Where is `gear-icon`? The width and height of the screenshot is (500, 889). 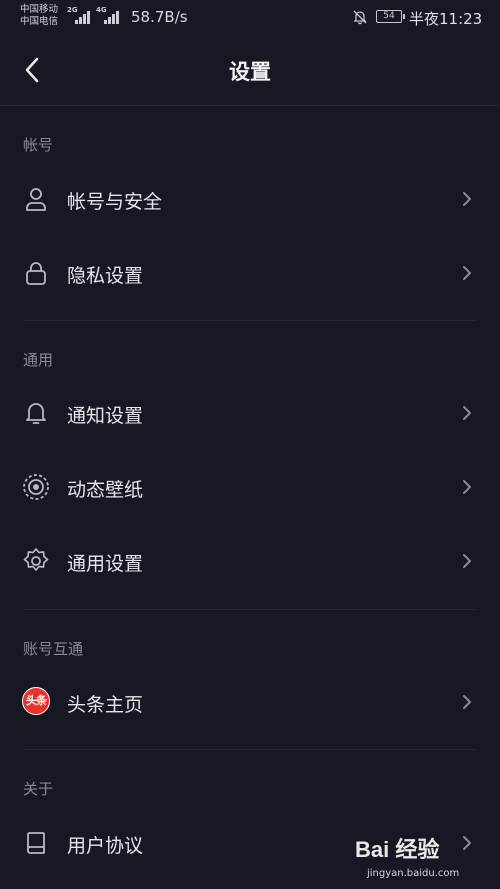
gear-icon is located at coordinates (36, 559).